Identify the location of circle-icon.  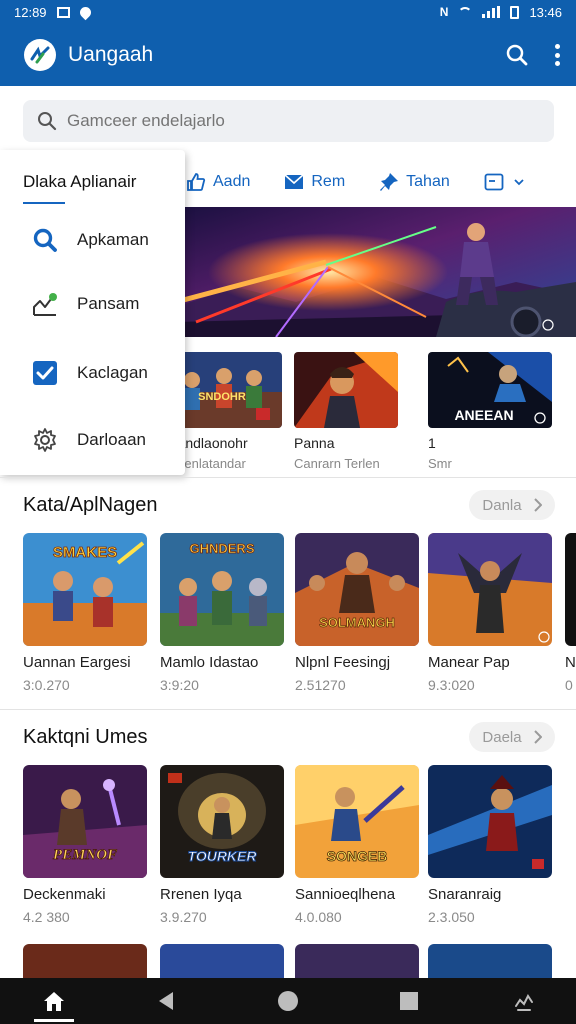
(288, 1001).